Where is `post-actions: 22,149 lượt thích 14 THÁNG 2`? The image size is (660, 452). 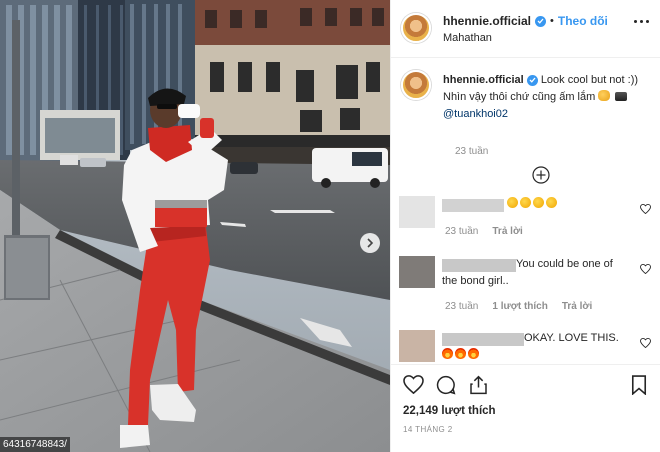 post-actions: 22,149 lượt thích 14 THÁNG 2 is located at coordinates (525, 408).